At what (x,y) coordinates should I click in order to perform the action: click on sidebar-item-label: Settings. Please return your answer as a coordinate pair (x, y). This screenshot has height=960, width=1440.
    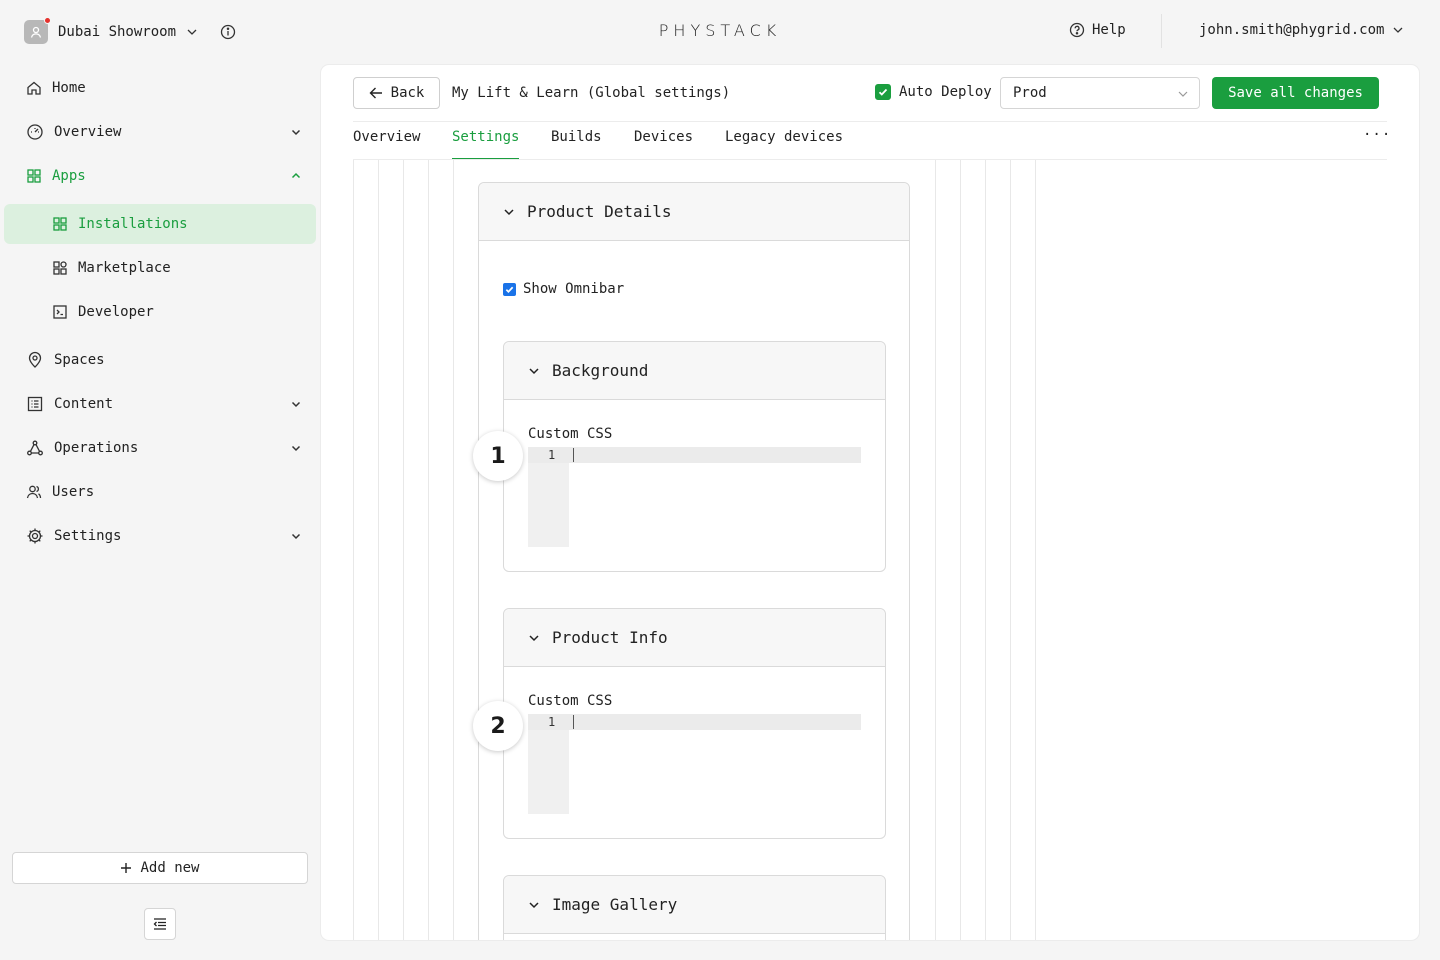
    Looking at the image, I should click on (88, 536).